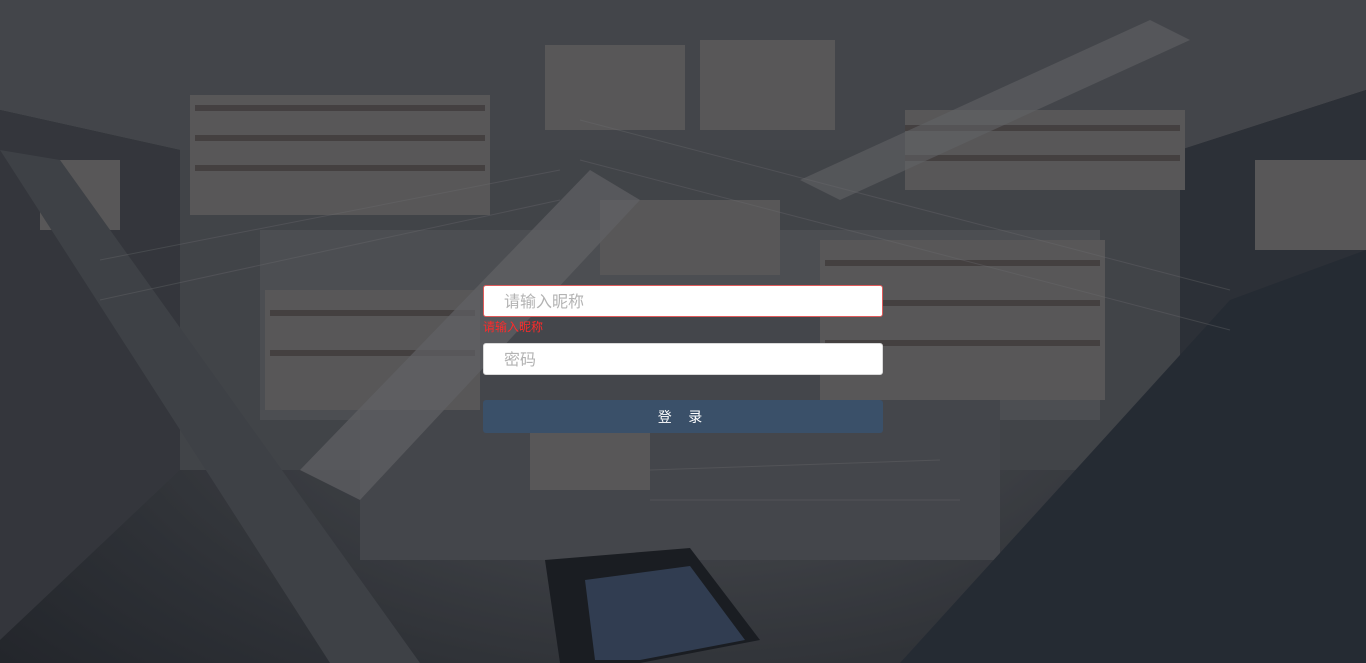 The image size is (1366, 663). I want to click on login-button: 登 录, so click(683, 416).